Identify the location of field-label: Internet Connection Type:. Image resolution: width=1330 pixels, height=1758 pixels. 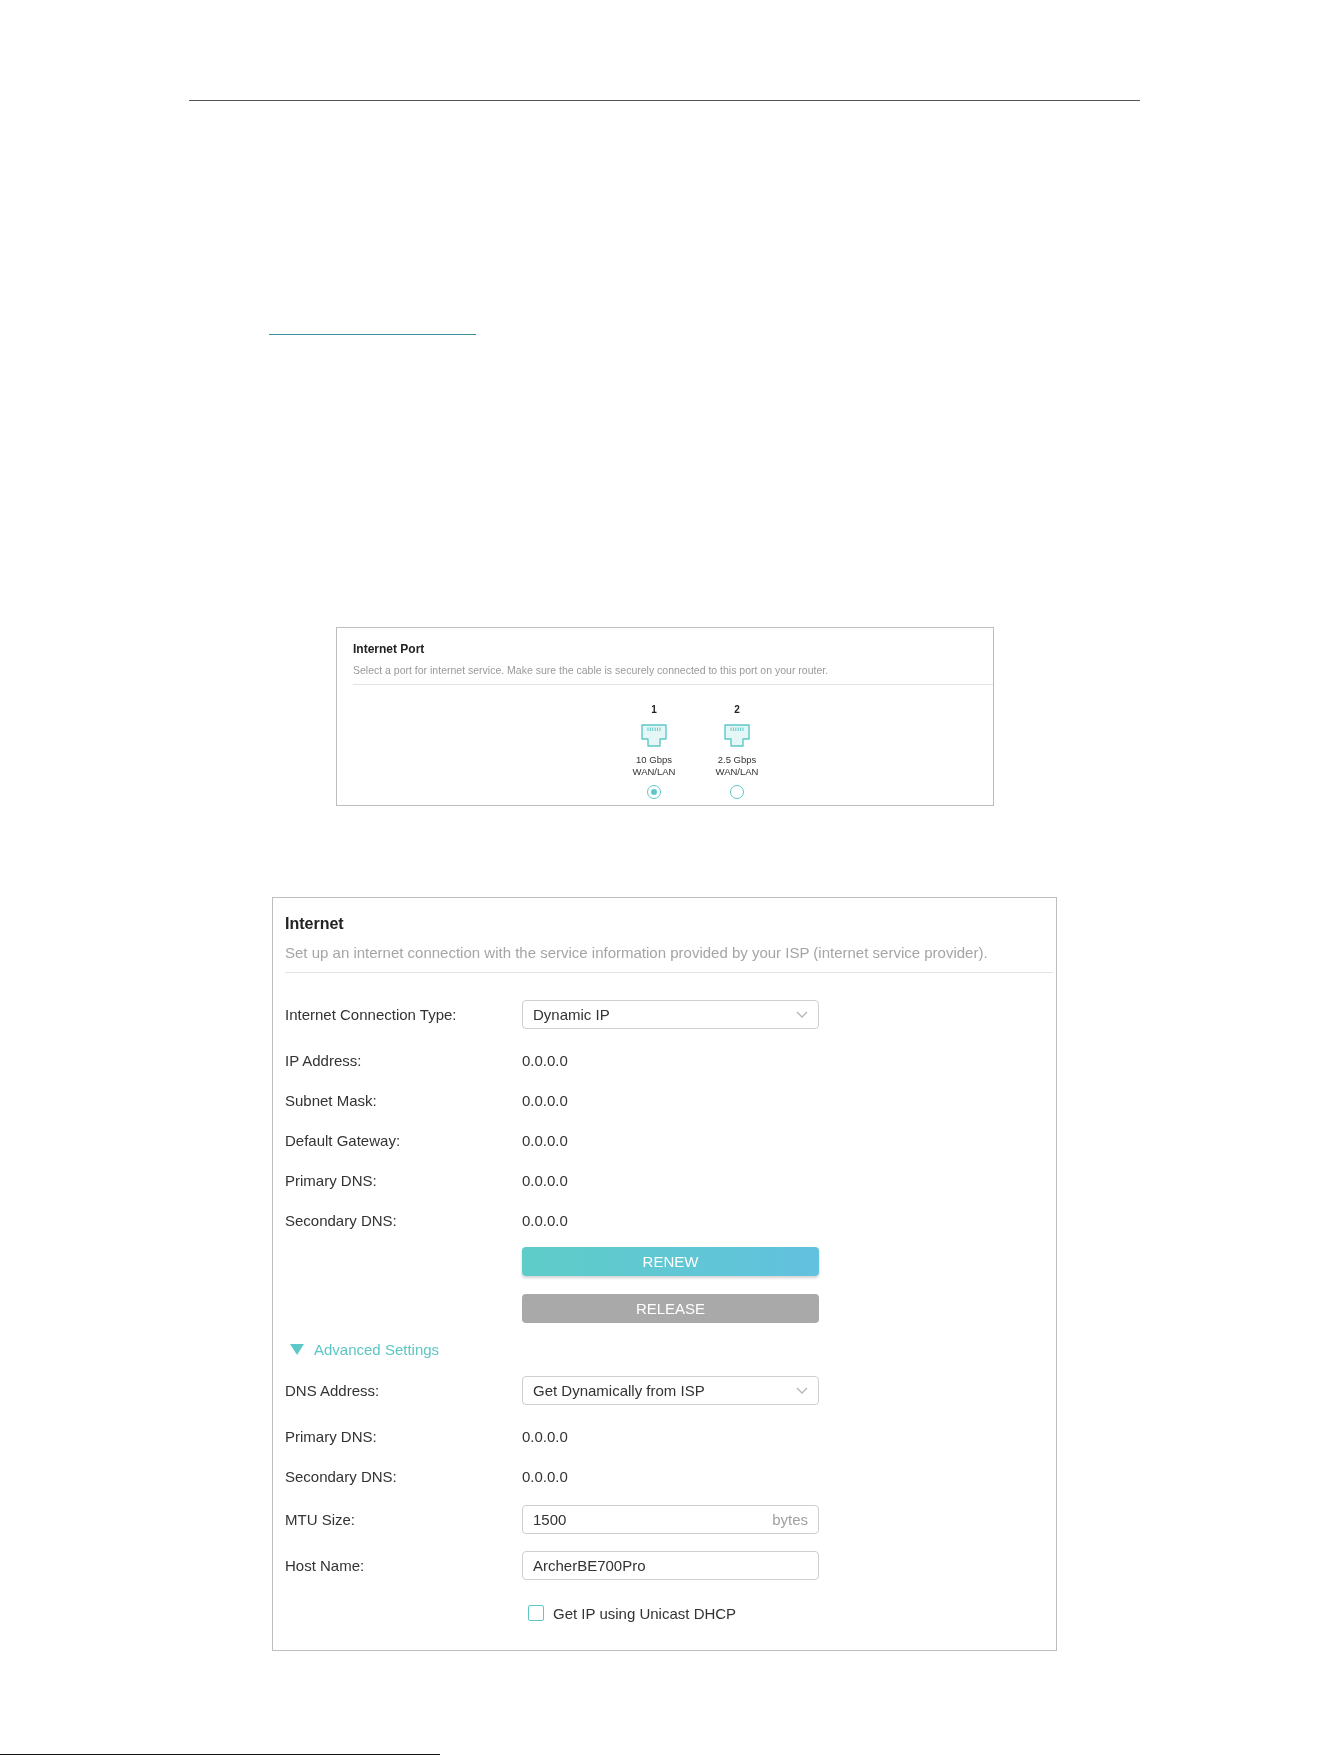
(371, 1014).